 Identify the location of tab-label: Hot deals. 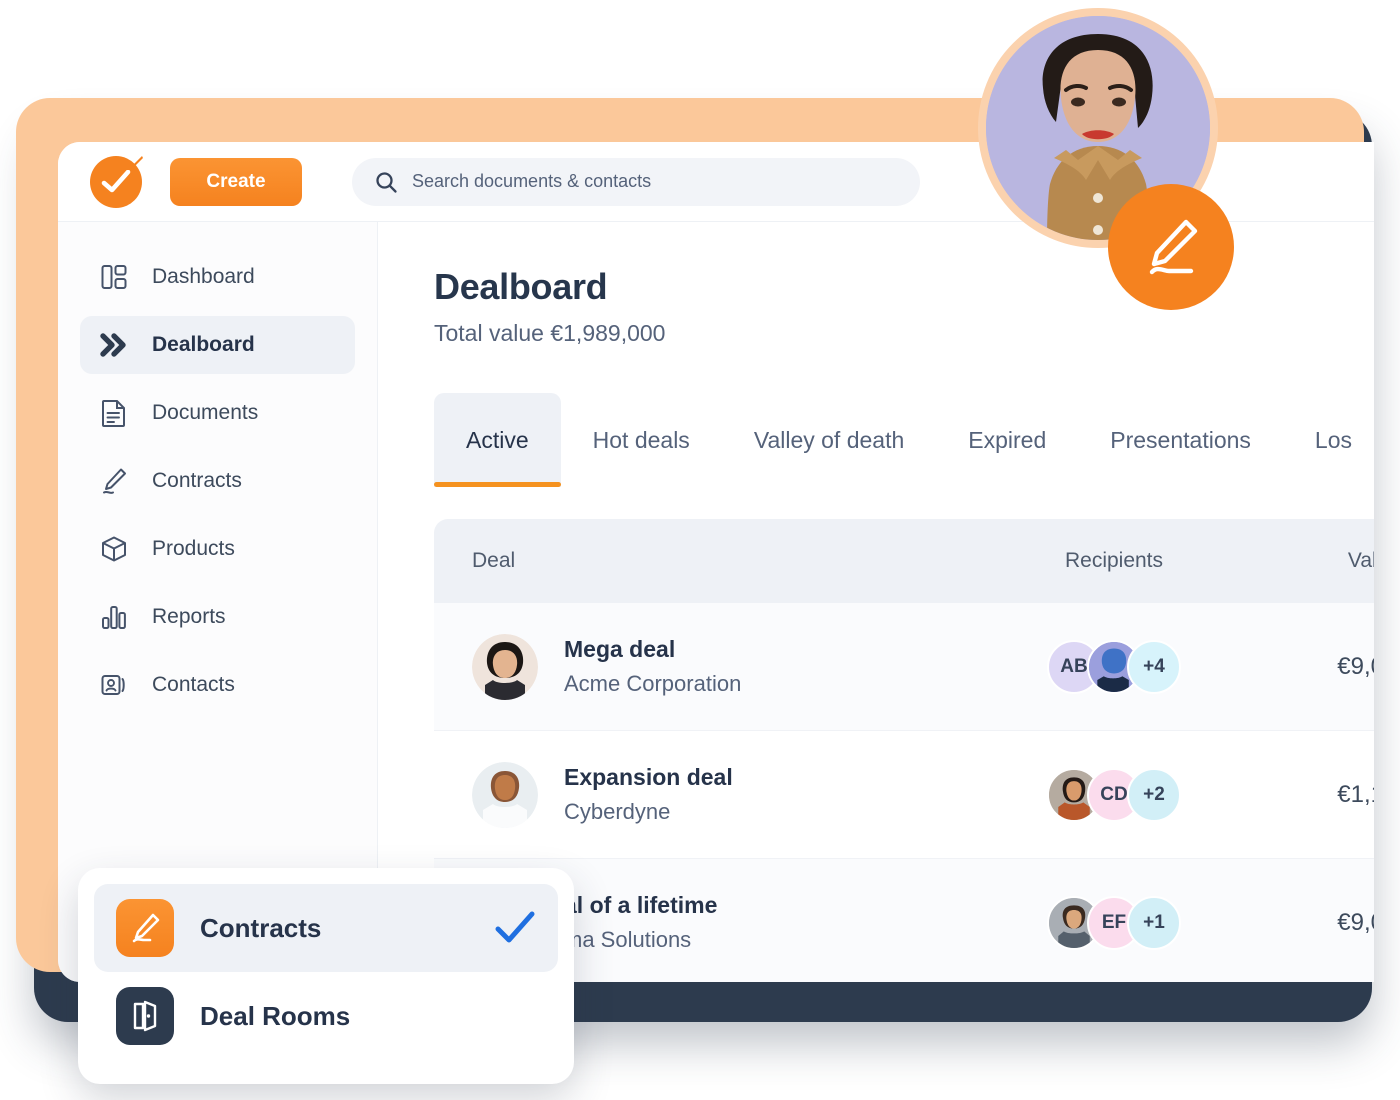
(641, 439).